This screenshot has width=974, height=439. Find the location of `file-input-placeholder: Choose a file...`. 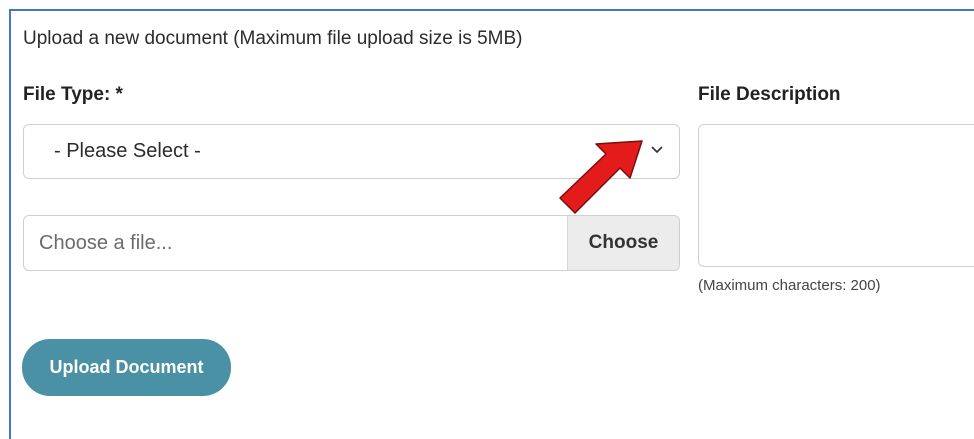

file-input-placeholder: Choose a file... is located at coordinates (106, 243).